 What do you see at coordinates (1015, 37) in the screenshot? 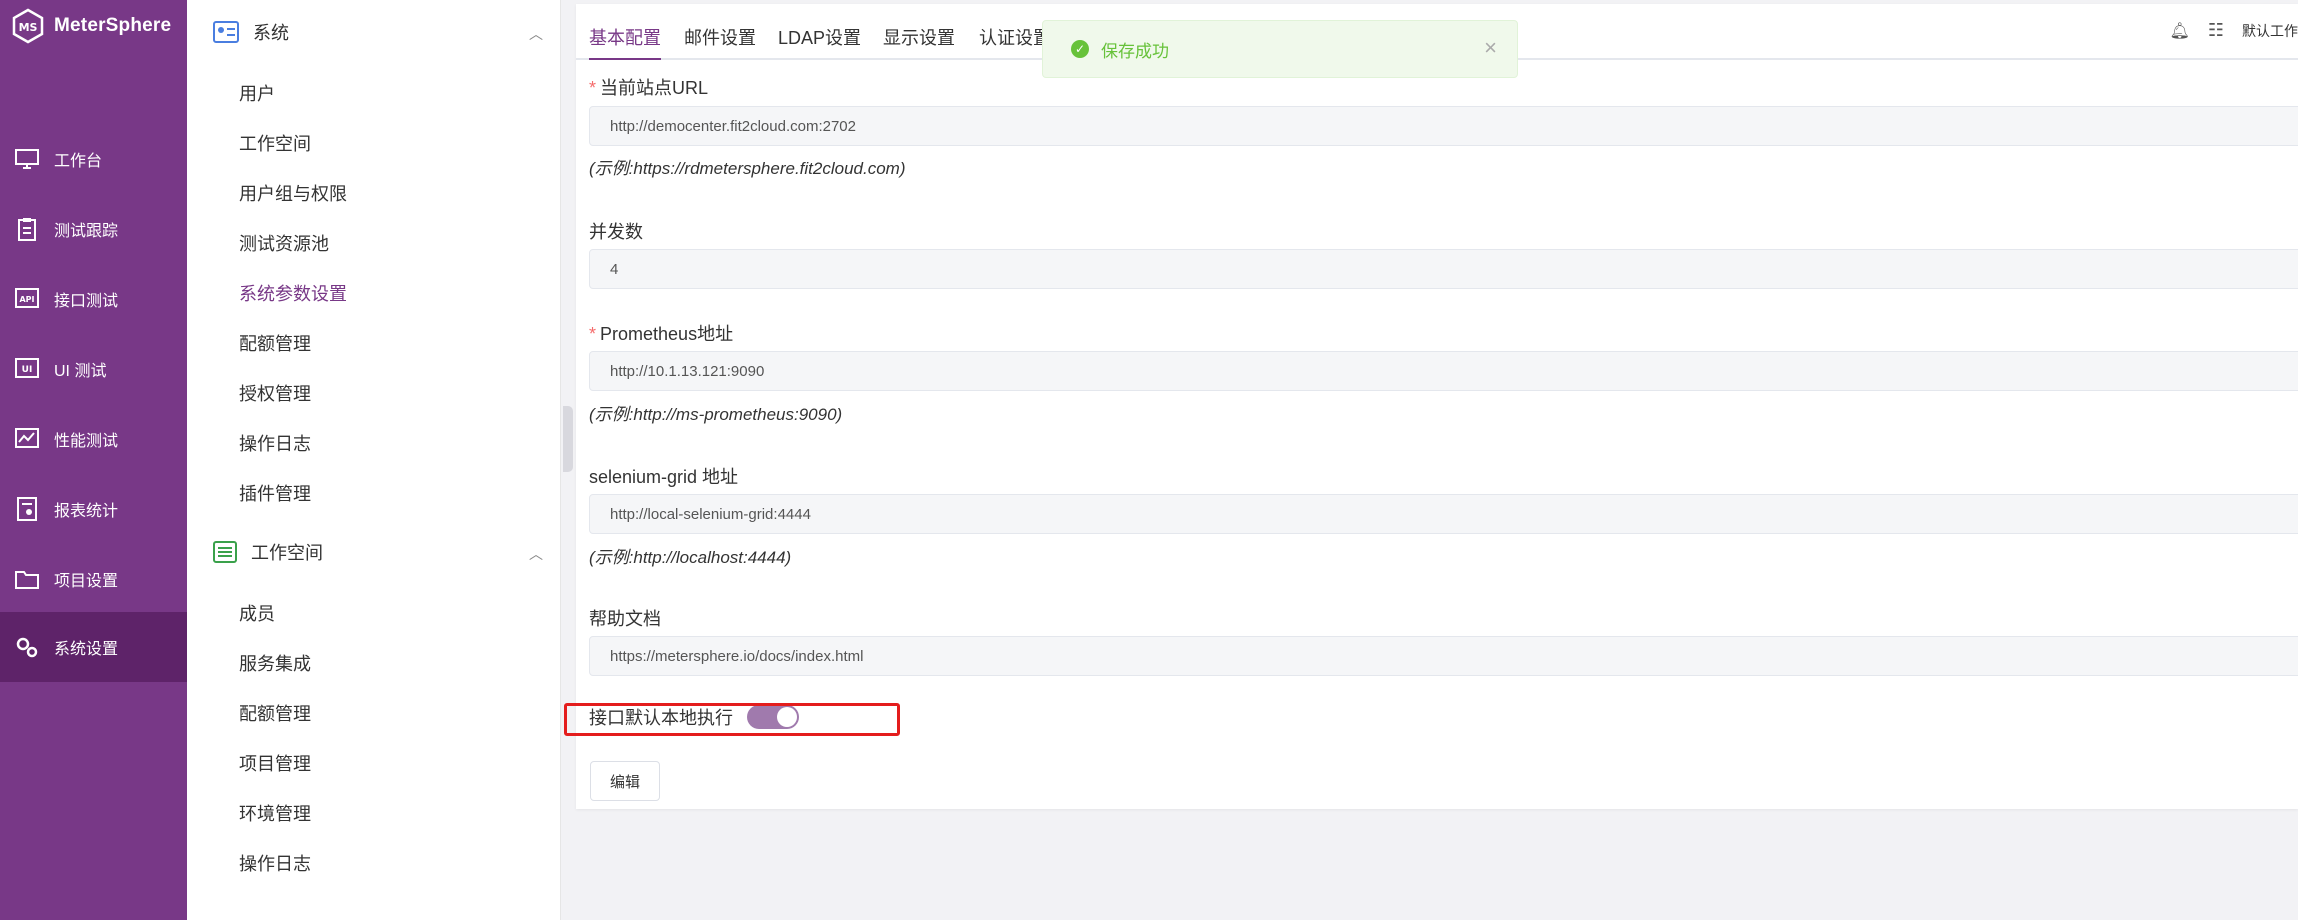
I see `tab-auth-settings: 认证设置` at bounding box center [1015, 37].